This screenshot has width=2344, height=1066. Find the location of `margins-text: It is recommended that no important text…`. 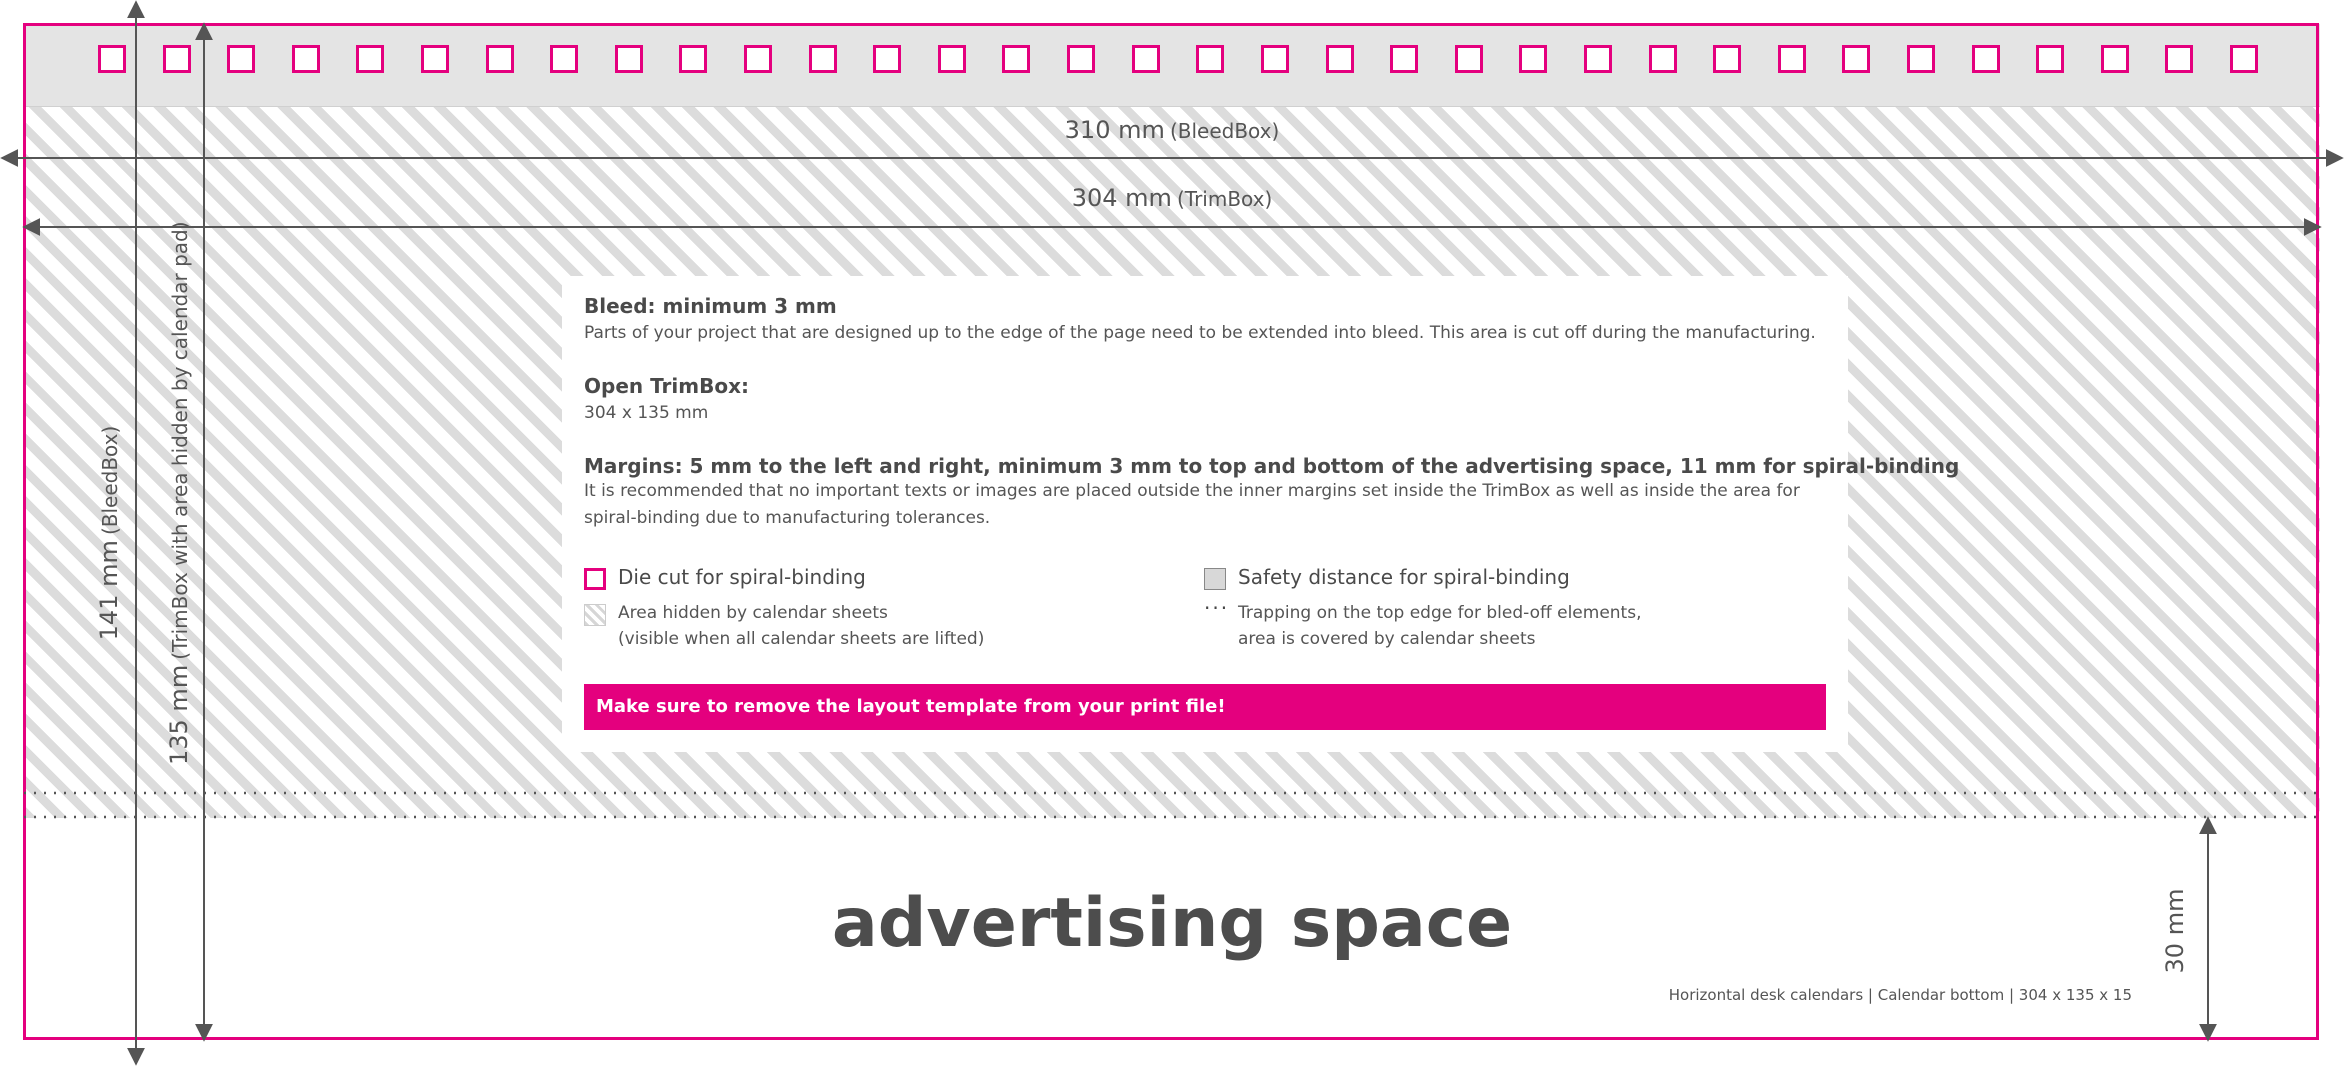

margins-text: It is recommended that no important text… is located at coordinates (1192, 504).